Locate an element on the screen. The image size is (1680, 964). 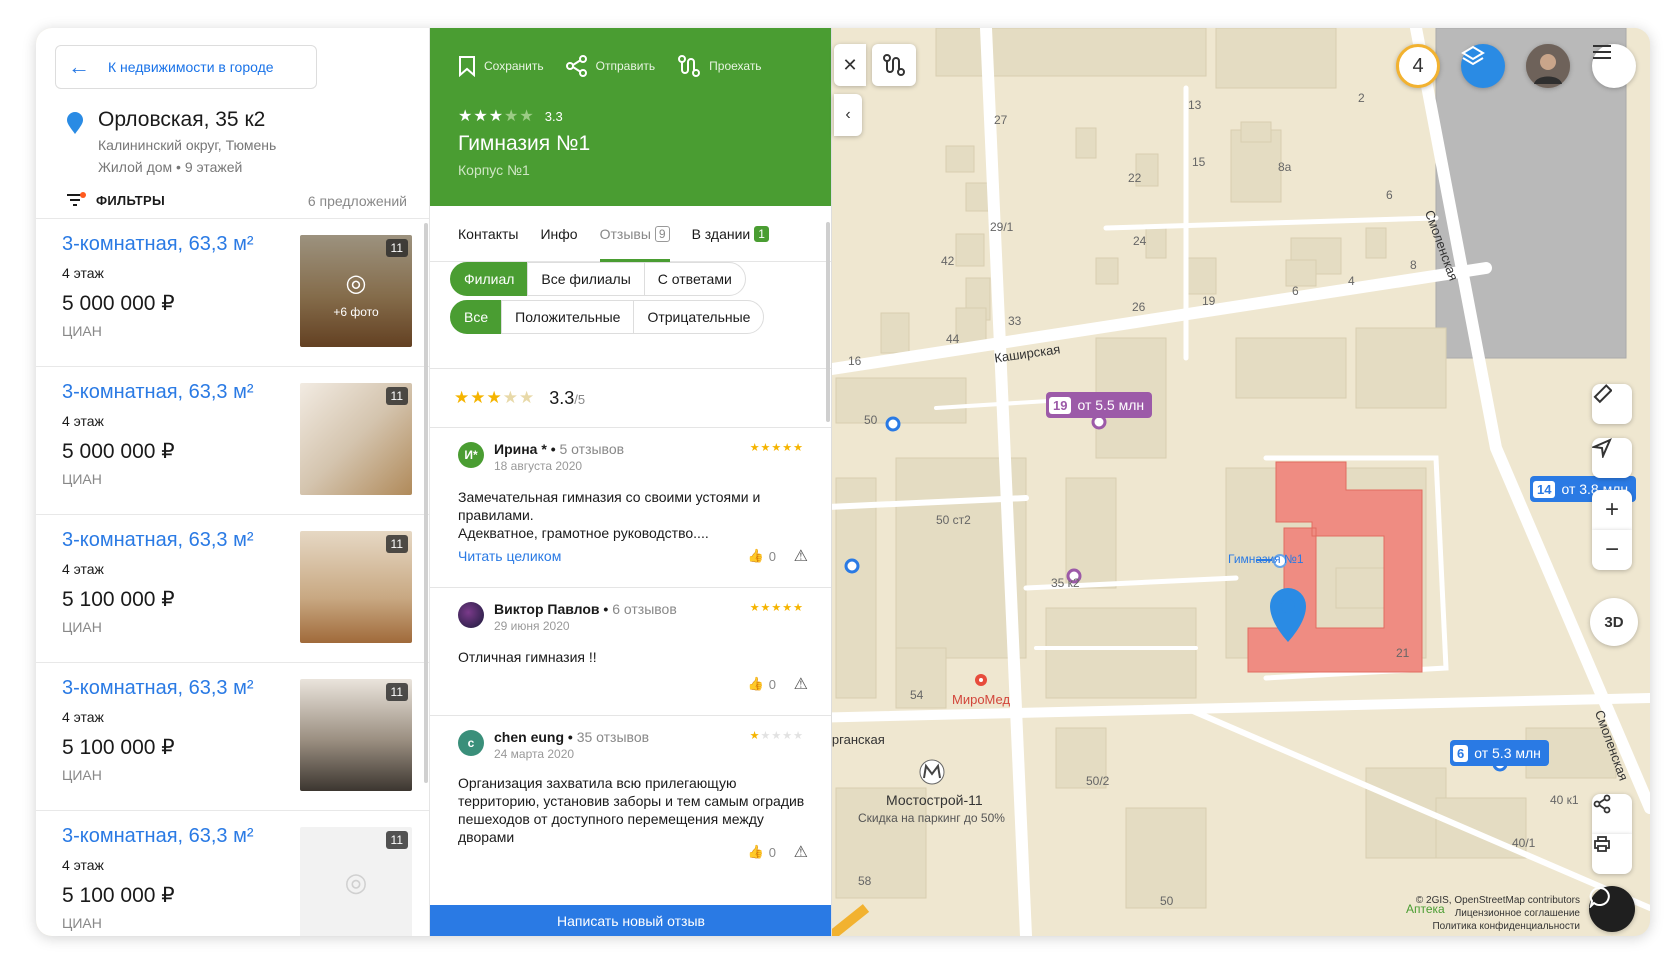
camera-placeholder-icon: ◎ is located at coordinates (356, 882).